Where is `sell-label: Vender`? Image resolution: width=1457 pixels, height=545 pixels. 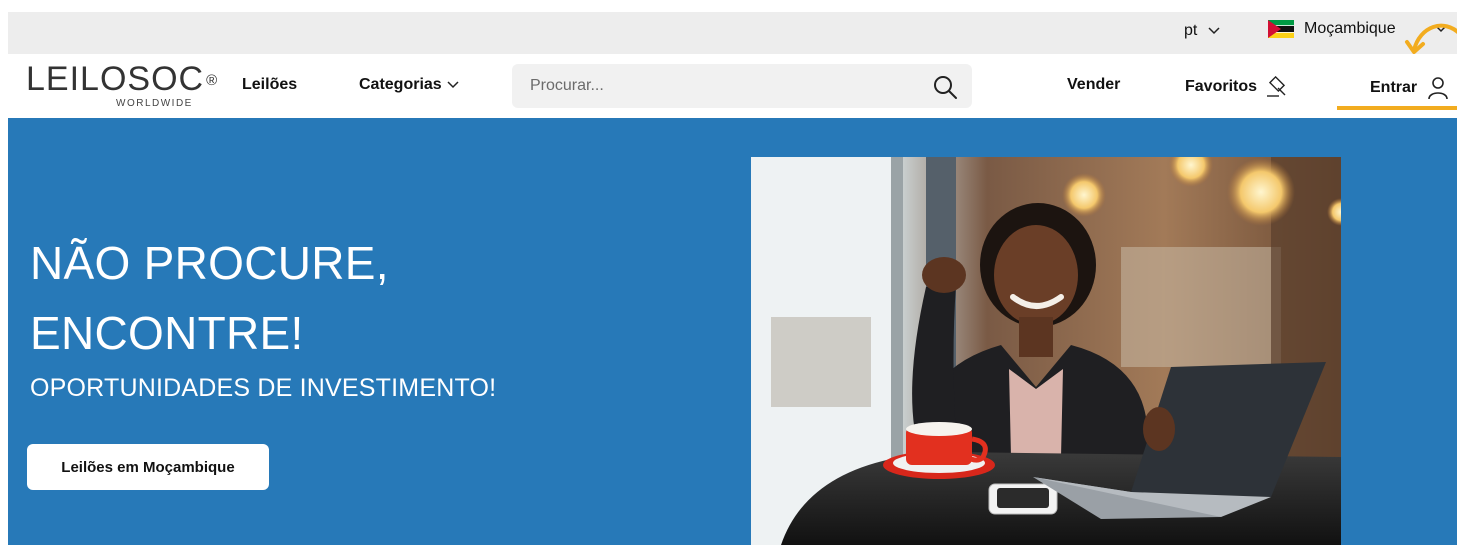
sell-label: Vender is located at coordinates (1094, 84).